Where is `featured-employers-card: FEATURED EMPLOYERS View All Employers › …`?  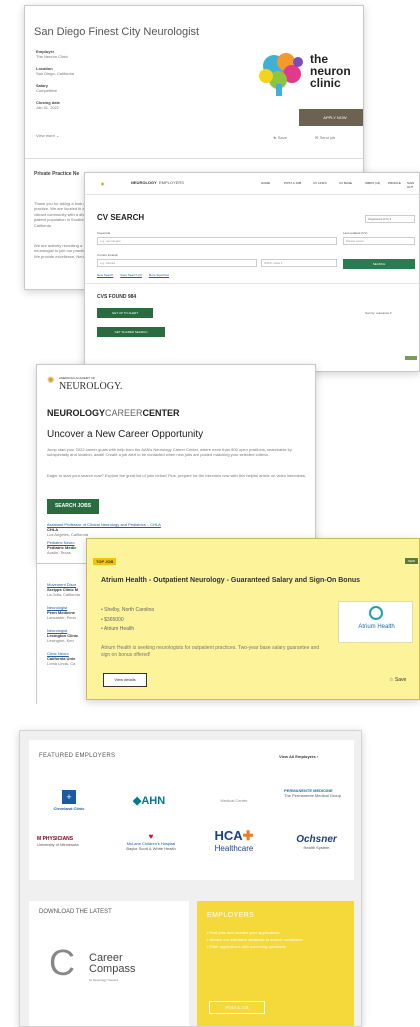
featured-employers-card: FEATURED EMPLOYERS View All Employers › … is located at coordinates (191, 810).